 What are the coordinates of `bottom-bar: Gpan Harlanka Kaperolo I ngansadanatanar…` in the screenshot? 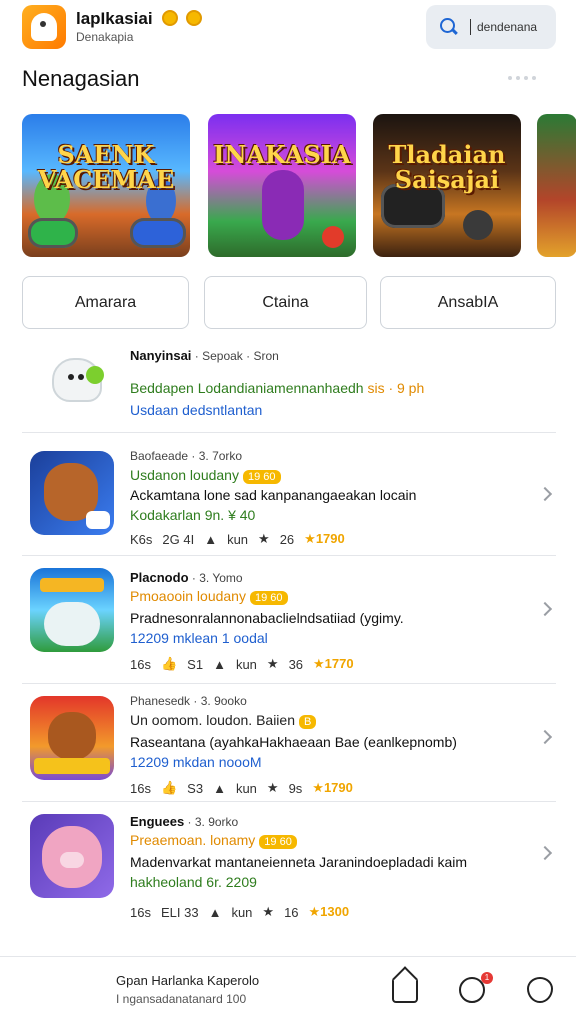 It's located at (288, 990).